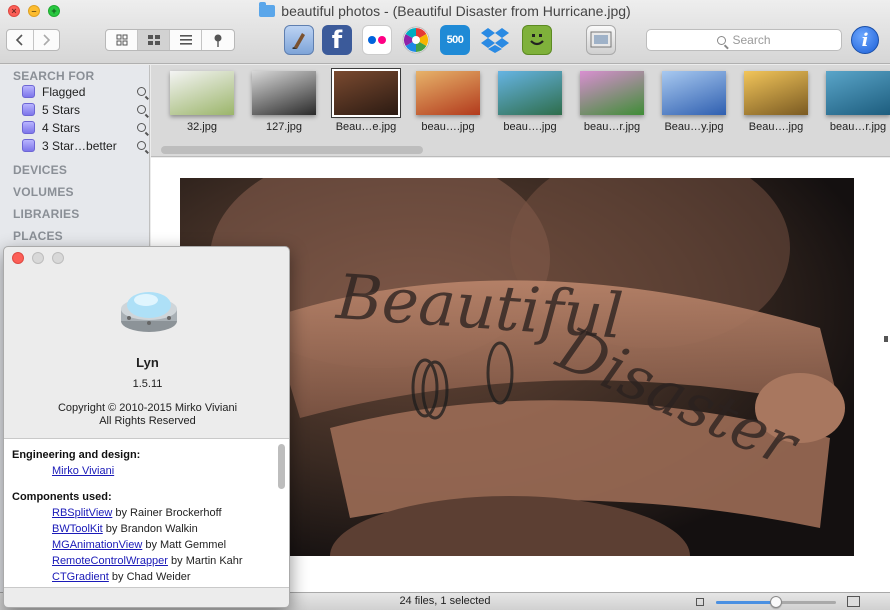 The height and width of the screenshot is (610, 890). I want to click on search-field: Search, so click(744, 40).